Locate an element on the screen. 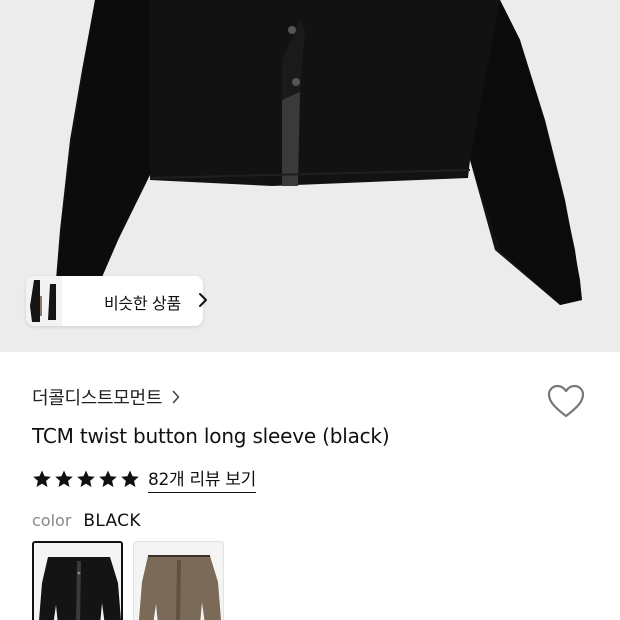 The width and height of the screenshot is (620, 620). product-title: TCM twist button long sleeve (black) is located at coordinates (211, 436).